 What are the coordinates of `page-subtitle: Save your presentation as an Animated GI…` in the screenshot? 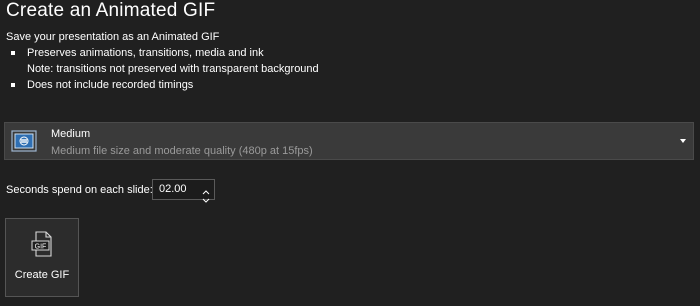 It's located at (113, 37).